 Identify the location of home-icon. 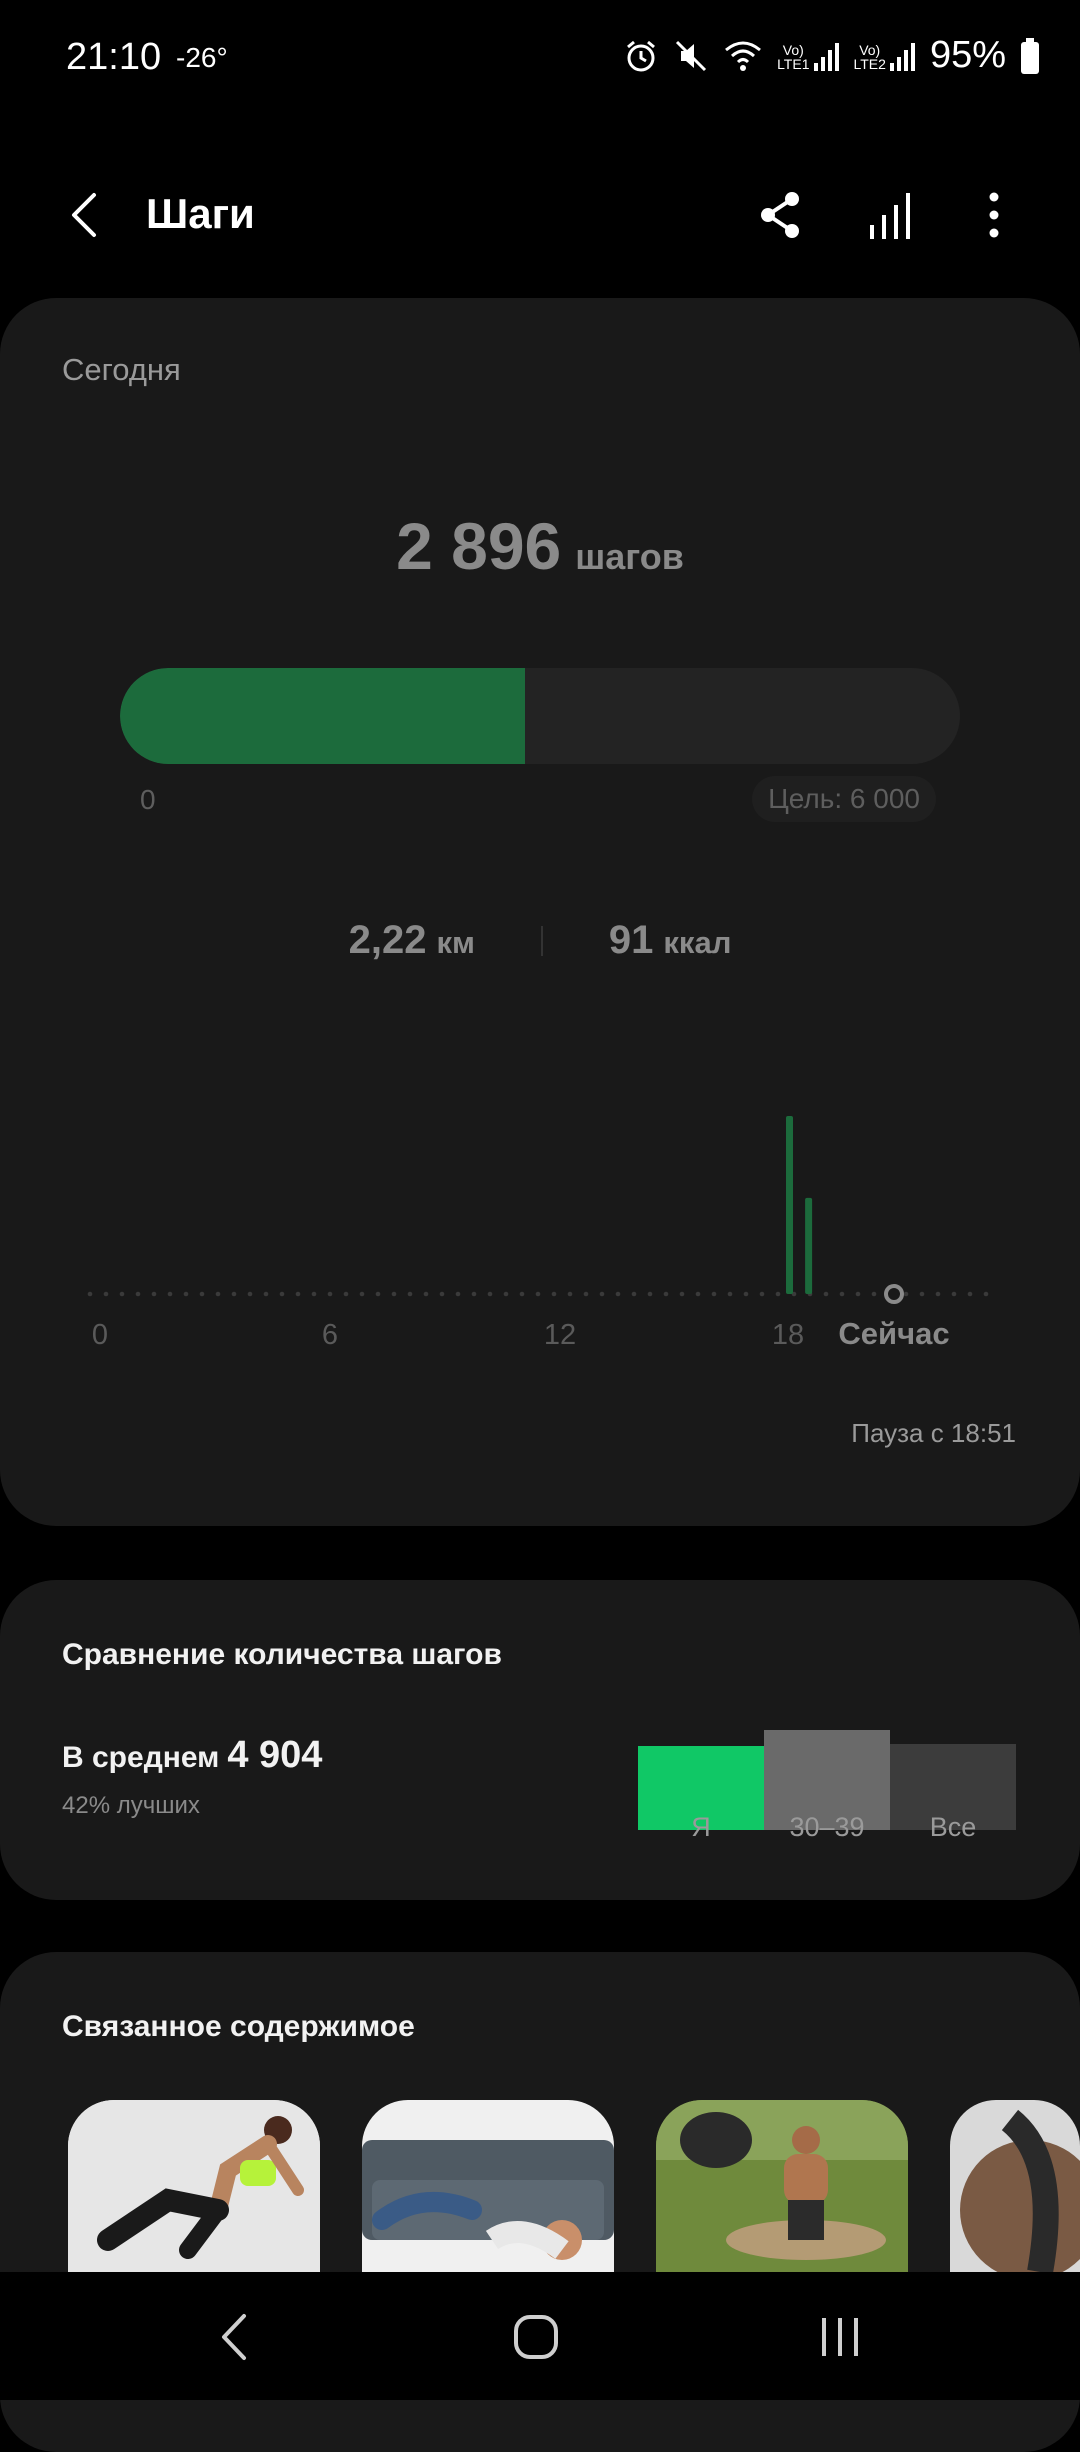
(536, 2337).